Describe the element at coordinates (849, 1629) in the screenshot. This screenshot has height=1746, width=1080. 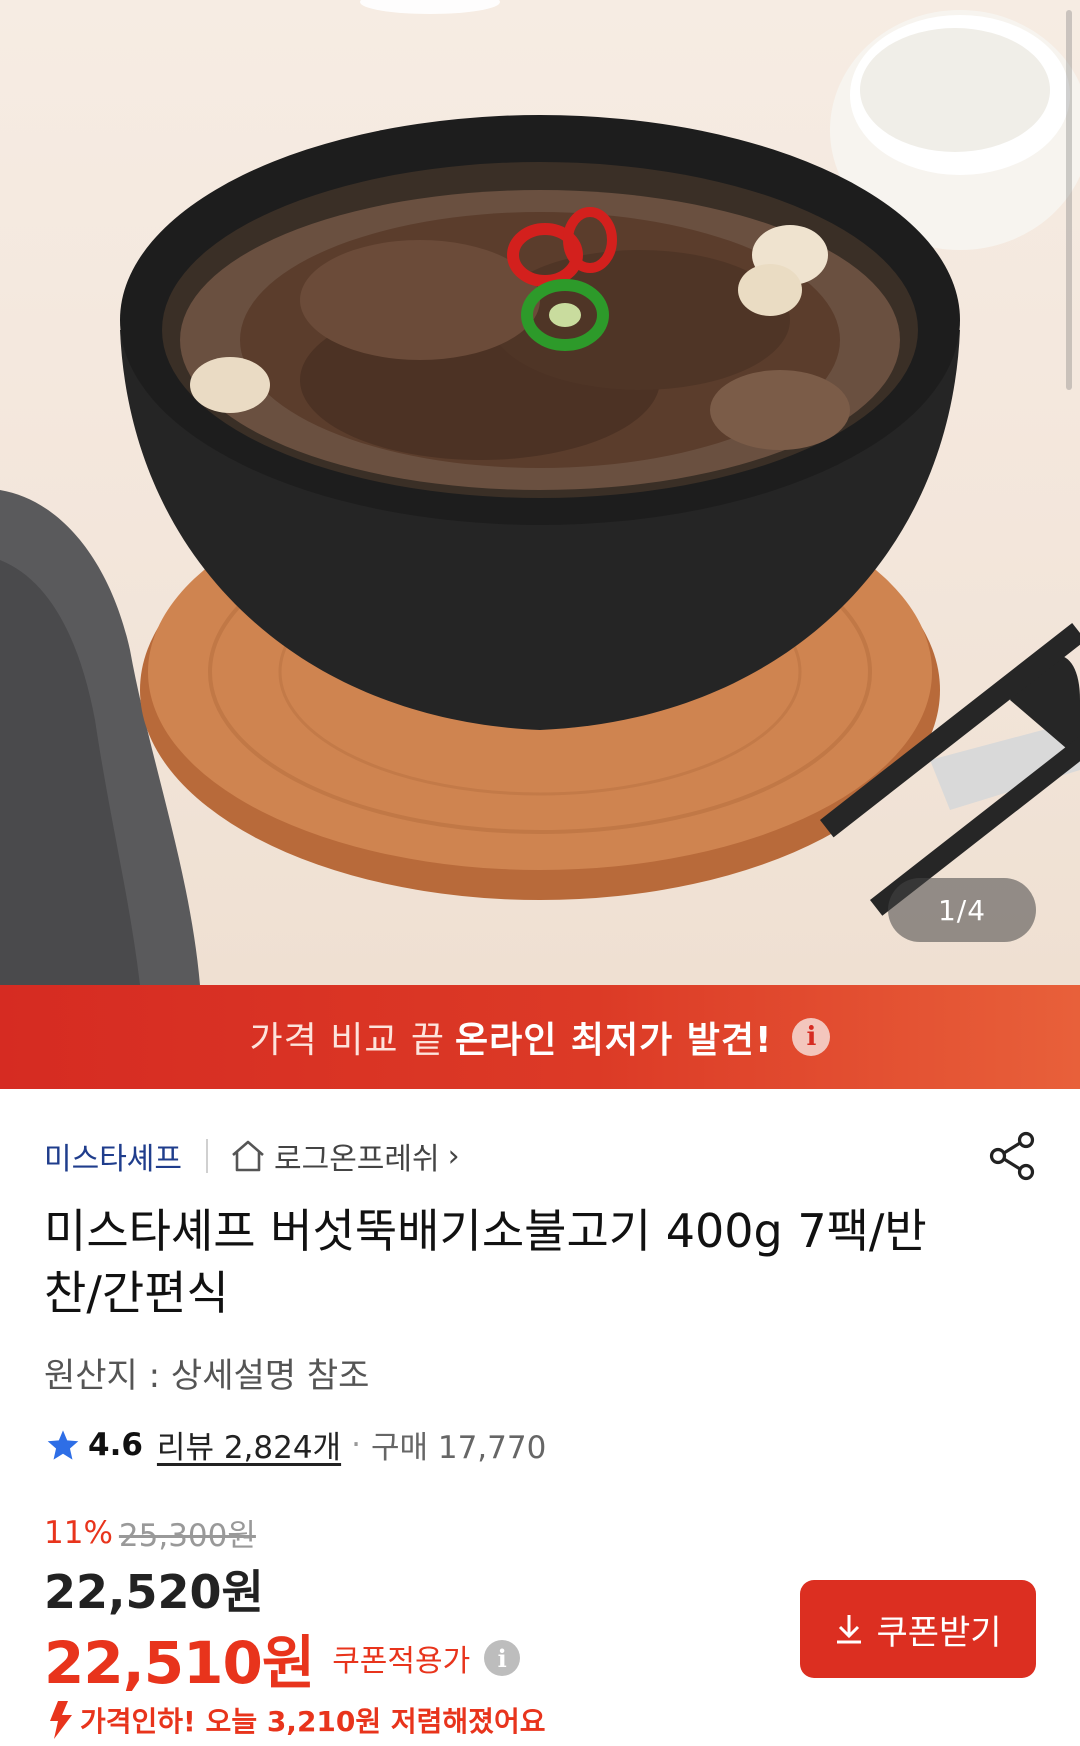
I see `download-icon` at that location.